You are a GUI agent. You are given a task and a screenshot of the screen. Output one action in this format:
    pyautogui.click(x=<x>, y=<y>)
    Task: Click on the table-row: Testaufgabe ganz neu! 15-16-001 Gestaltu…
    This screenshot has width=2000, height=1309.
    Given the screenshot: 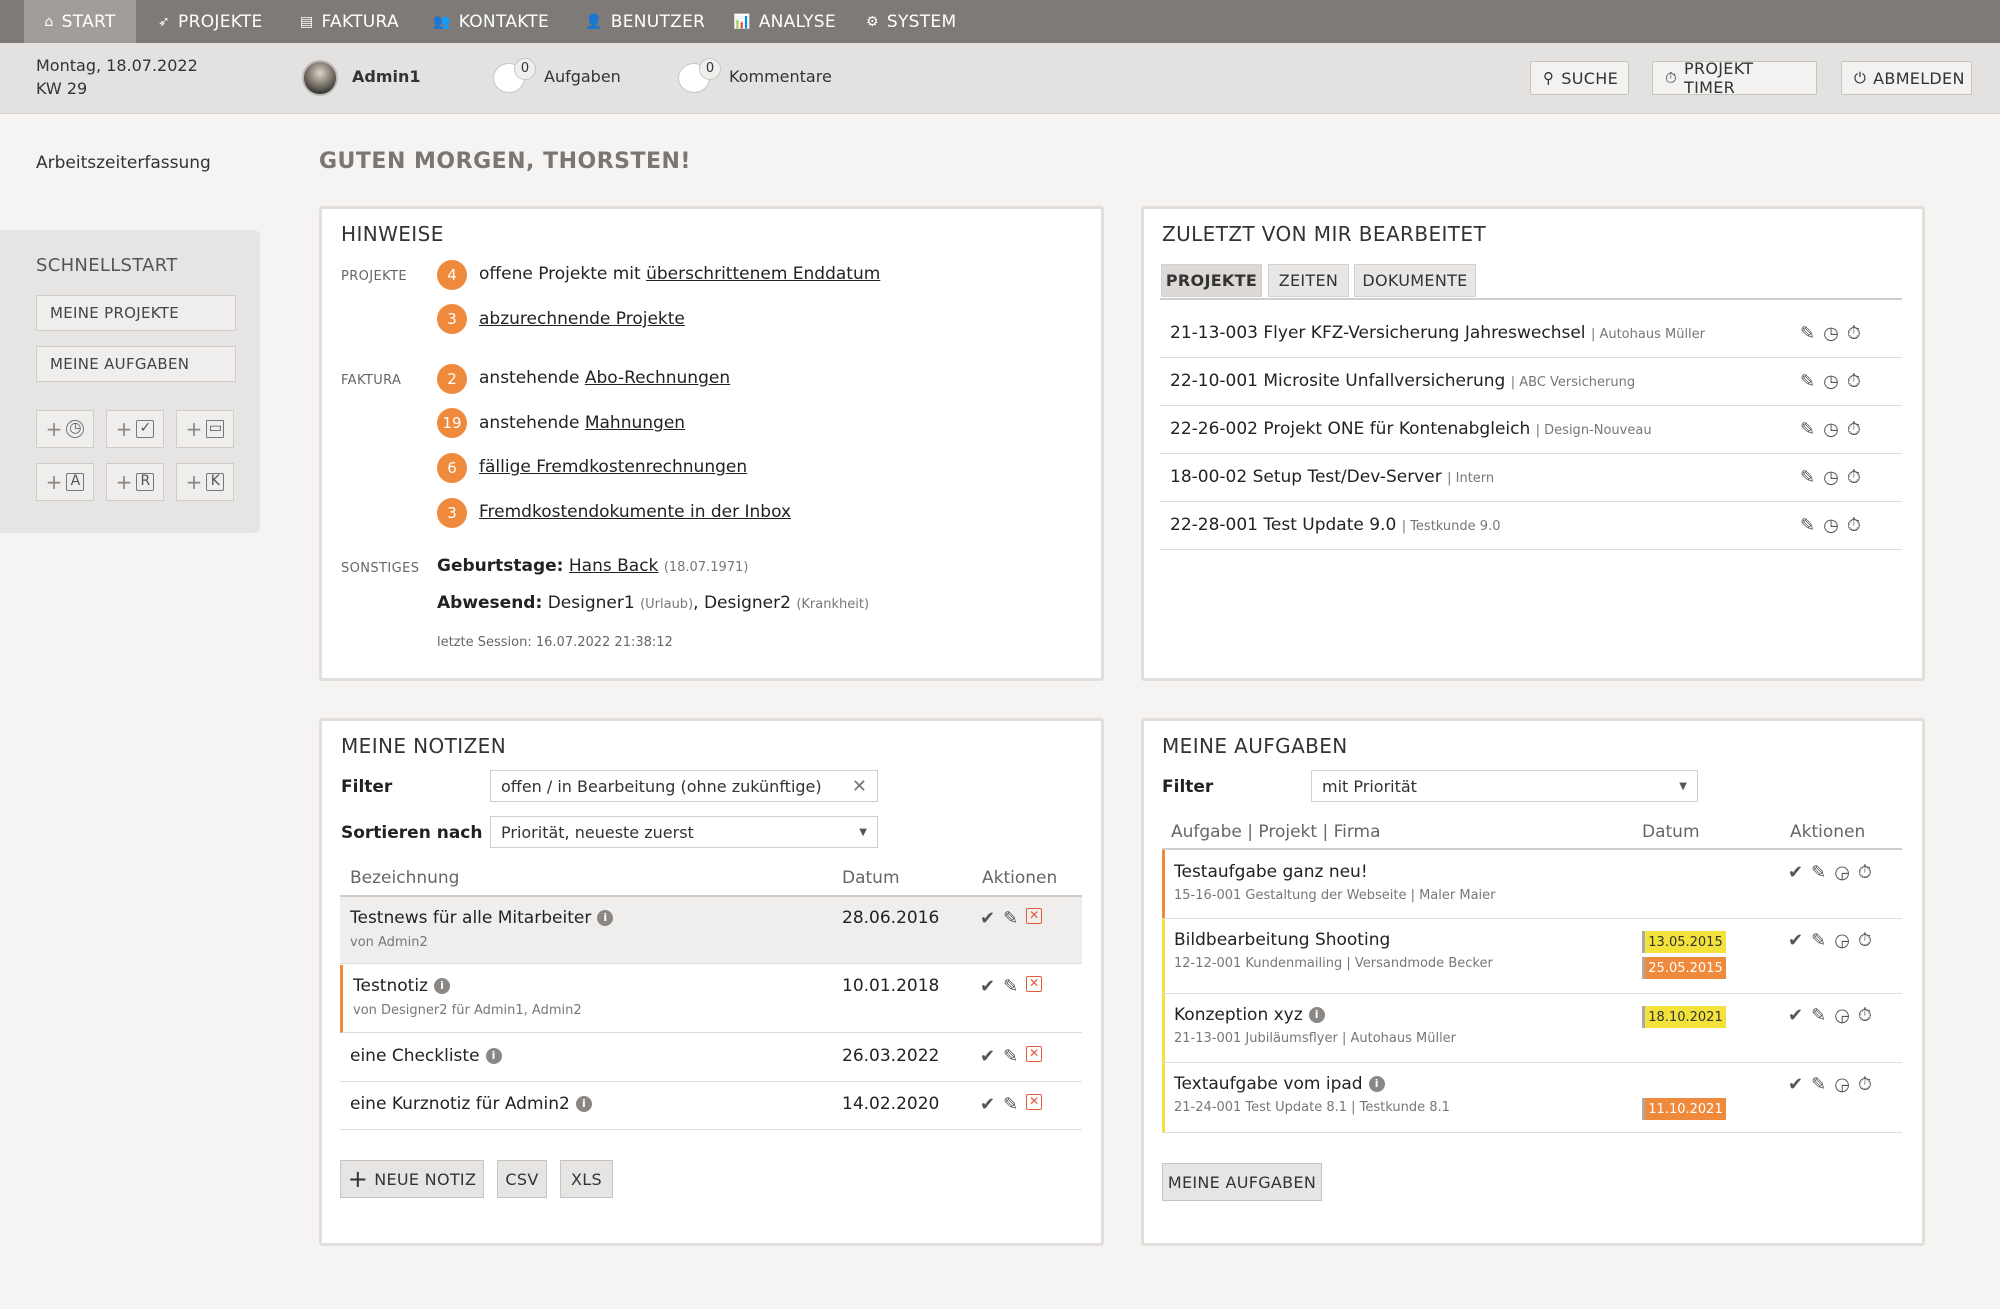 What is the action you would take?
    pyautogui.click(x=1532, y=884)
    